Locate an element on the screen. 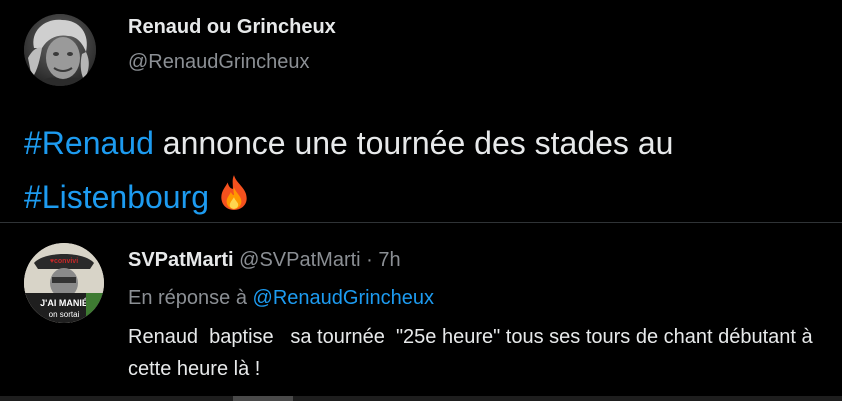 The height and width of the screenshot is (401, 842). svg-text: ♥convivi is located at coordinates (64, 261).